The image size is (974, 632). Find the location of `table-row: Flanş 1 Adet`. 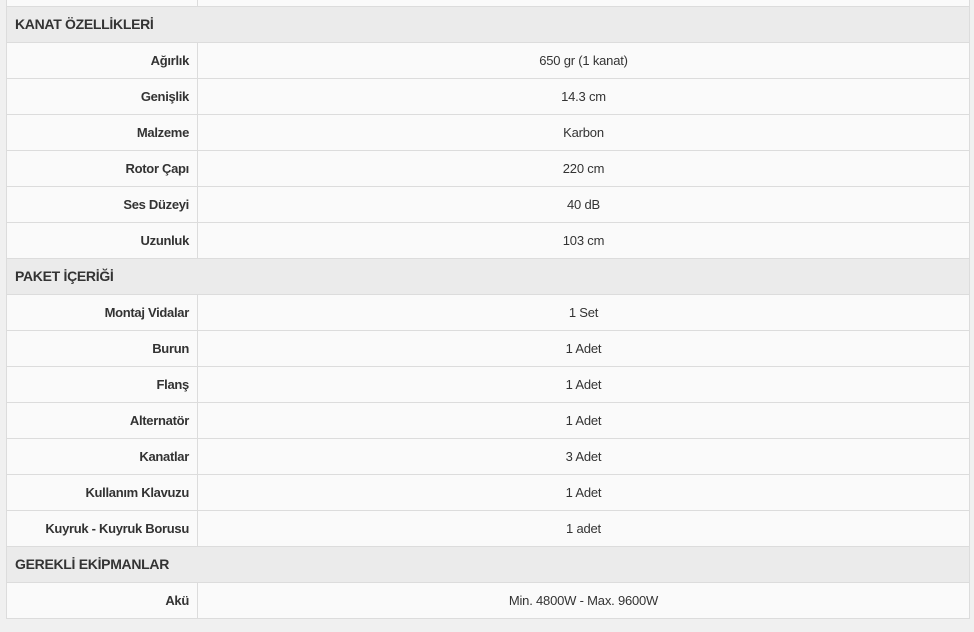

table-row: Flanş 1 Adet is located at coordinates (488, 385).